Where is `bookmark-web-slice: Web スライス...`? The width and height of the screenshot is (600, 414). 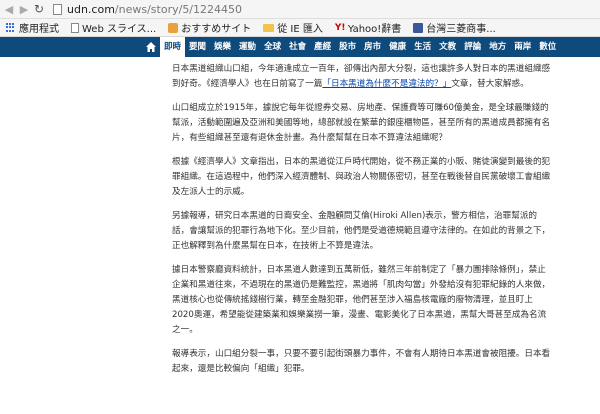
bookmark-web-slice: Web スライス... is located at coordinates (113, 27).